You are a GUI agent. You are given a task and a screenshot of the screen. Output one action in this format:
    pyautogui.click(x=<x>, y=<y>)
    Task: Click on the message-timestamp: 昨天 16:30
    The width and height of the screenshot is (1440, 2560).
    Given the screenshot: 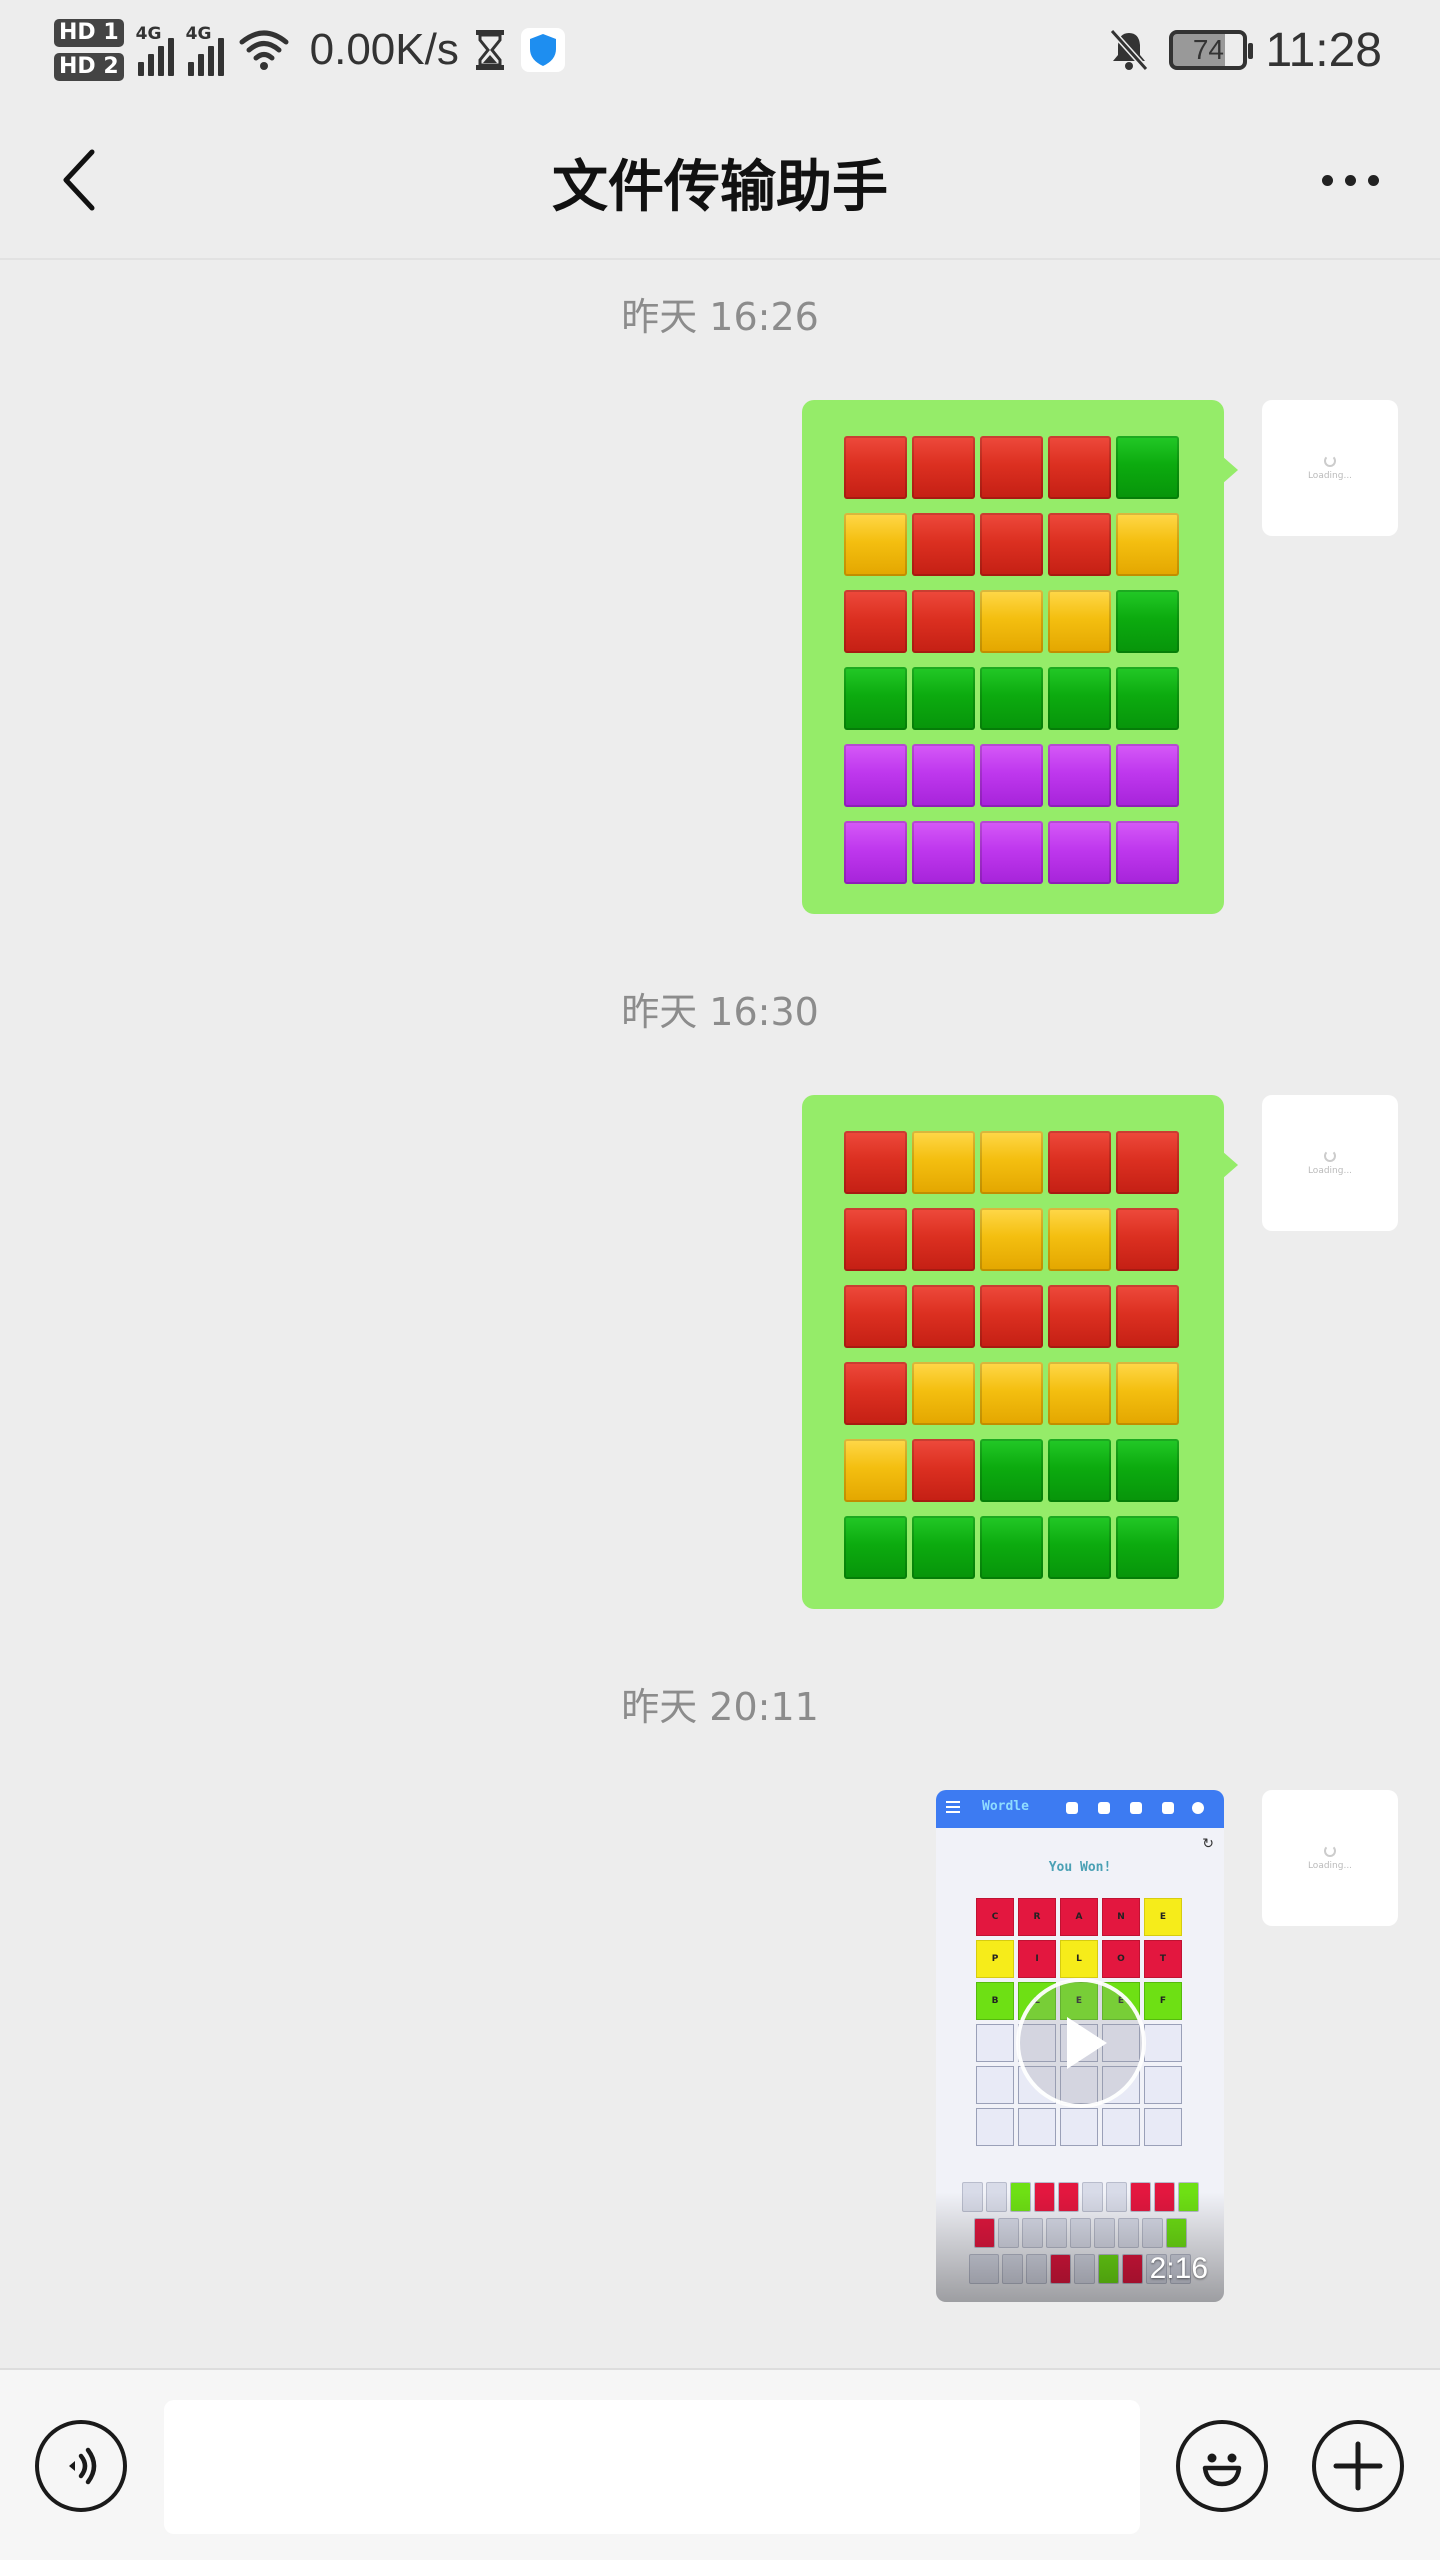 What is the action you would take?
    pyautogui.click(x=720, y=1012)
    